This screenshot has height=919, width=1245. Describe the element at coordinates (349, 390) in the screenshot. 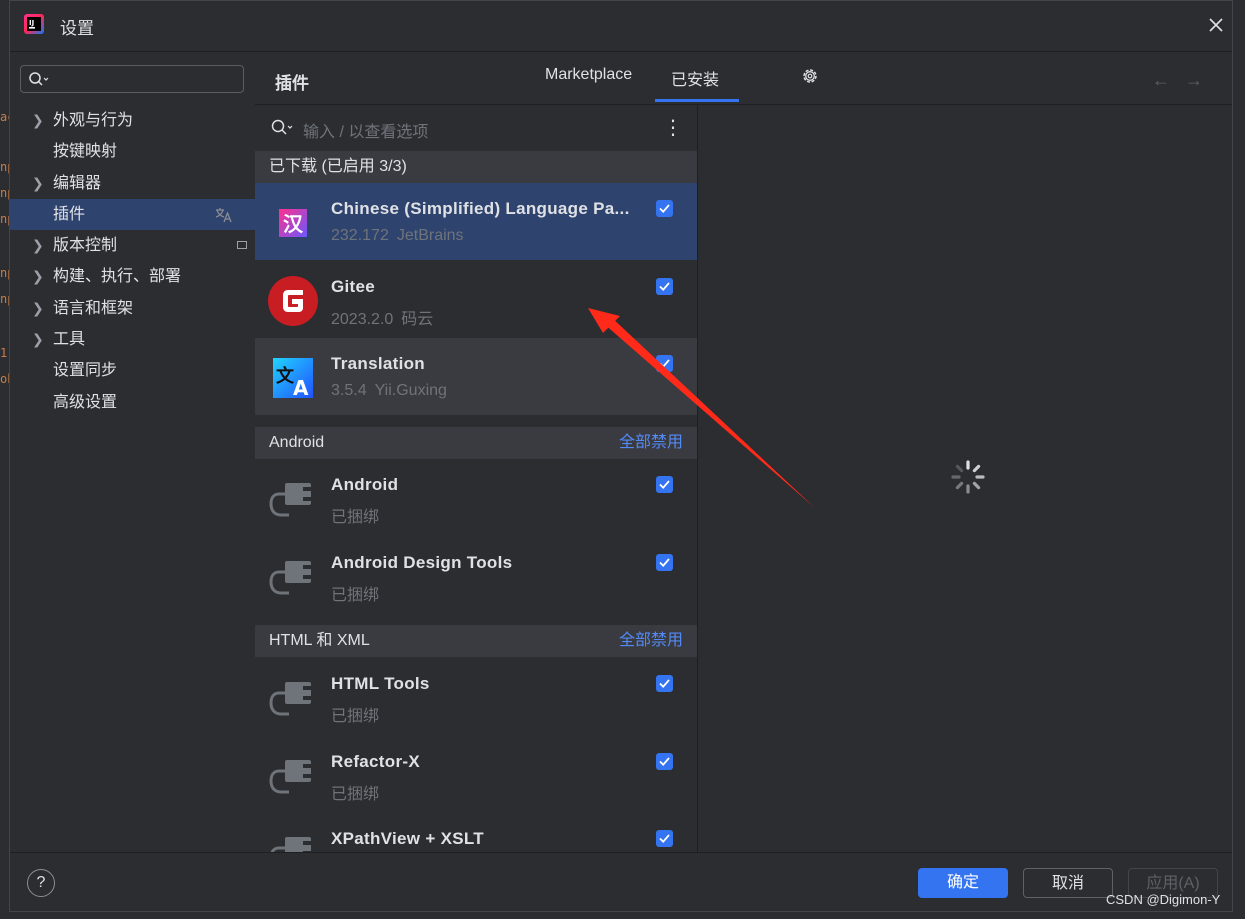

I see `plugin-version: 3.5.4` at that location.